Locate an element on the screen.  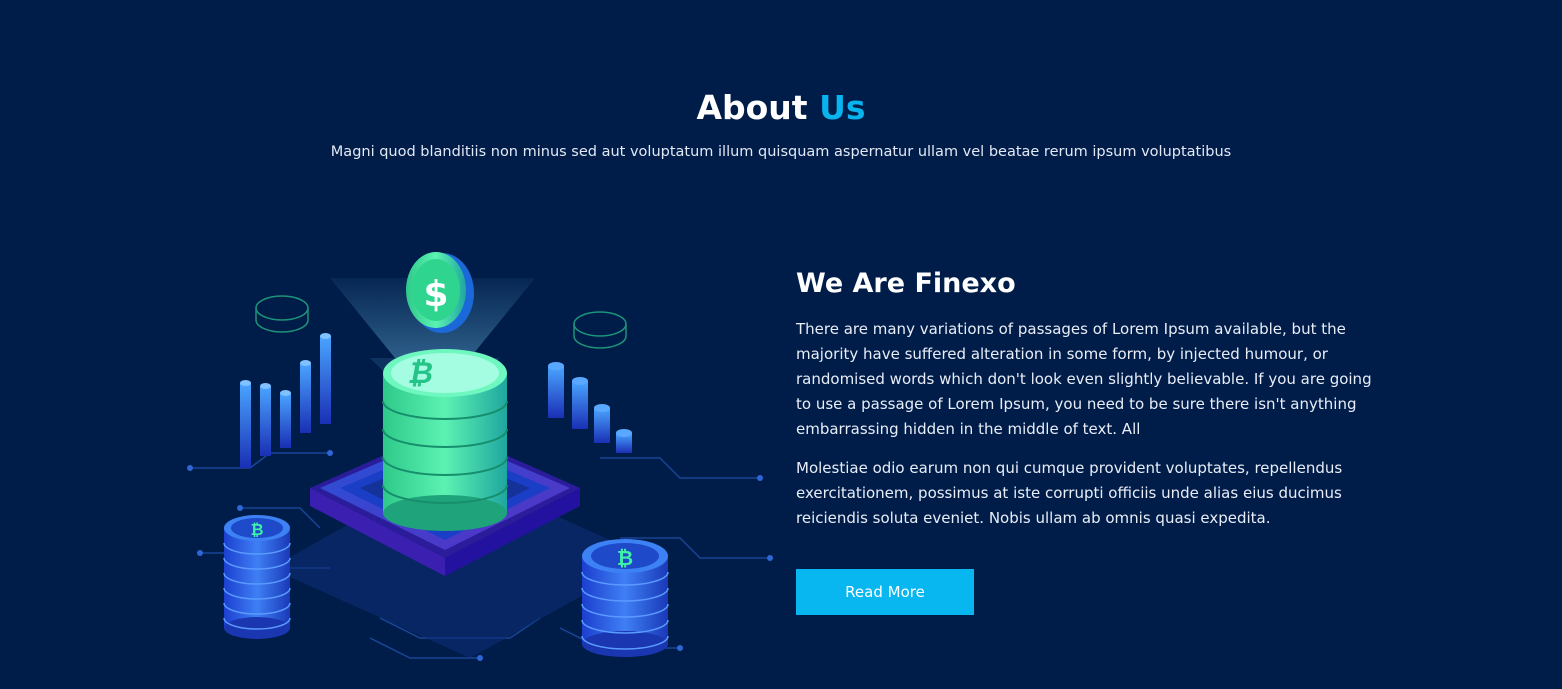
blue-coin-stack-right: ₿ is located at coordinates (625, 598).